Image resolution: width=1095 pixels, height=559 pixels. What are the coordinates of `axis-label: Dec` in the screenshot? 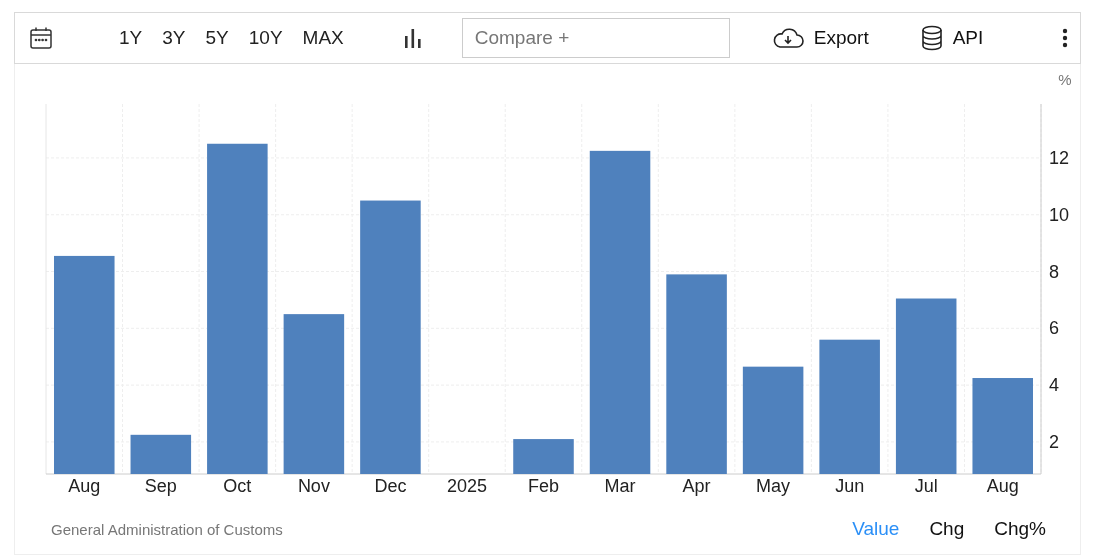 It's located at (390, 486).